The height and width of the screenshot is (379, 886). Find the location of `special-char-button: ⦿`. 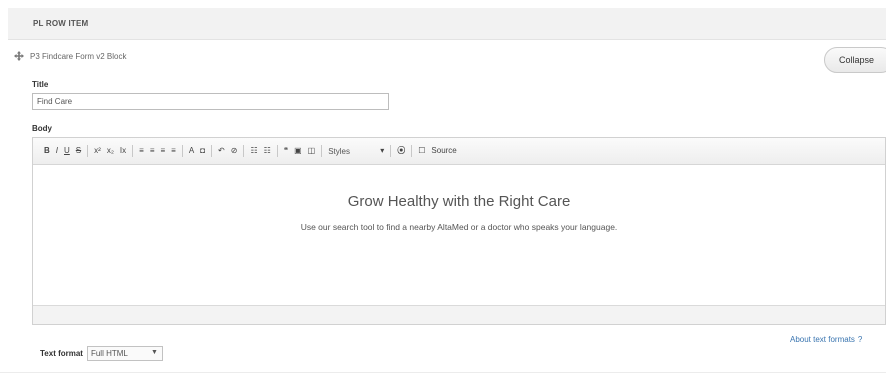

special-char-button: ⦿ is located at coordinates (401, 151).